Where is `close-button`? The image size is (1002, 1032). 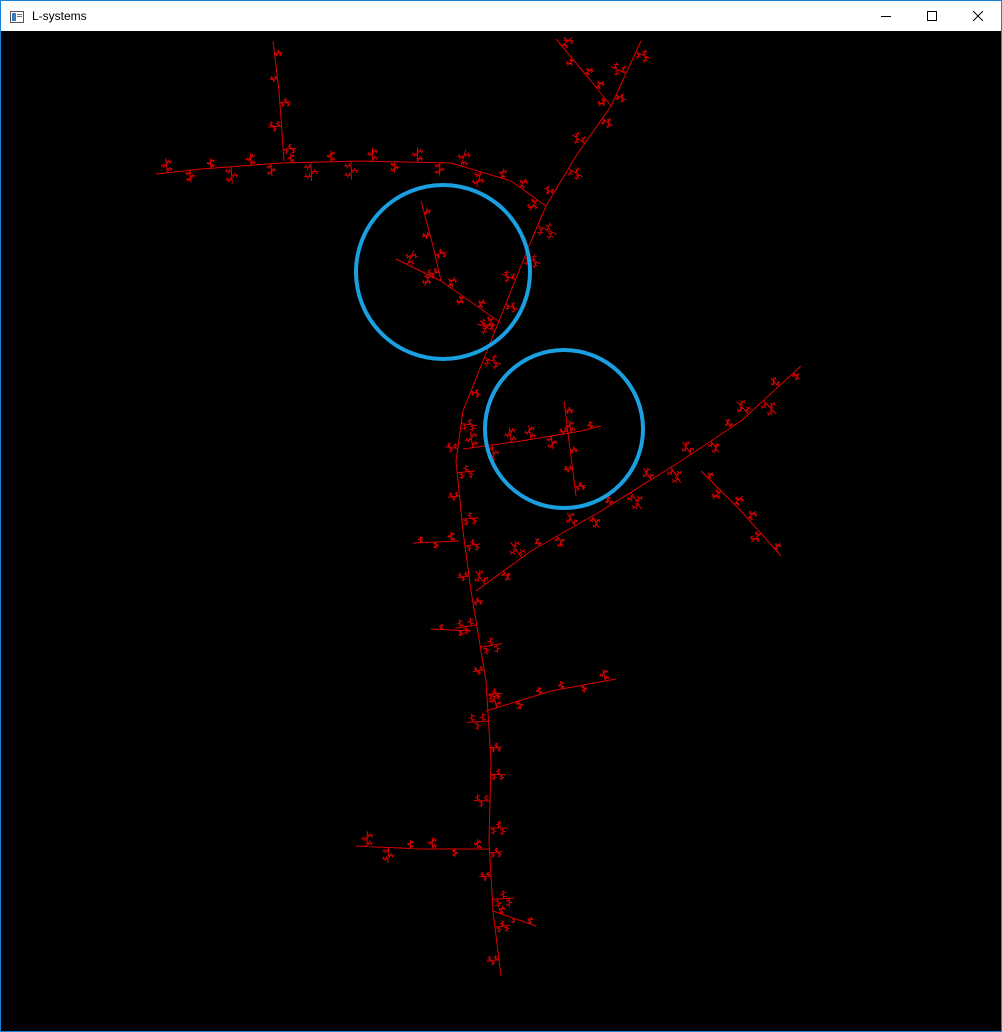 close-button is located at coordinates (978, 16).